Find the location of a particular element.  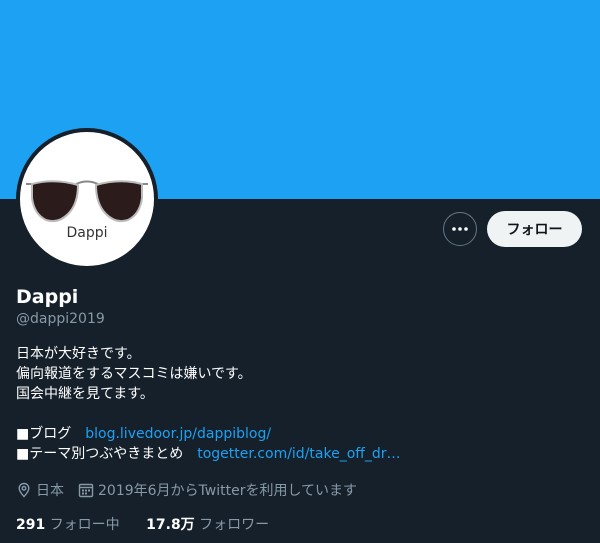

profile-location: 日本 is located at coordinates (50, 491).